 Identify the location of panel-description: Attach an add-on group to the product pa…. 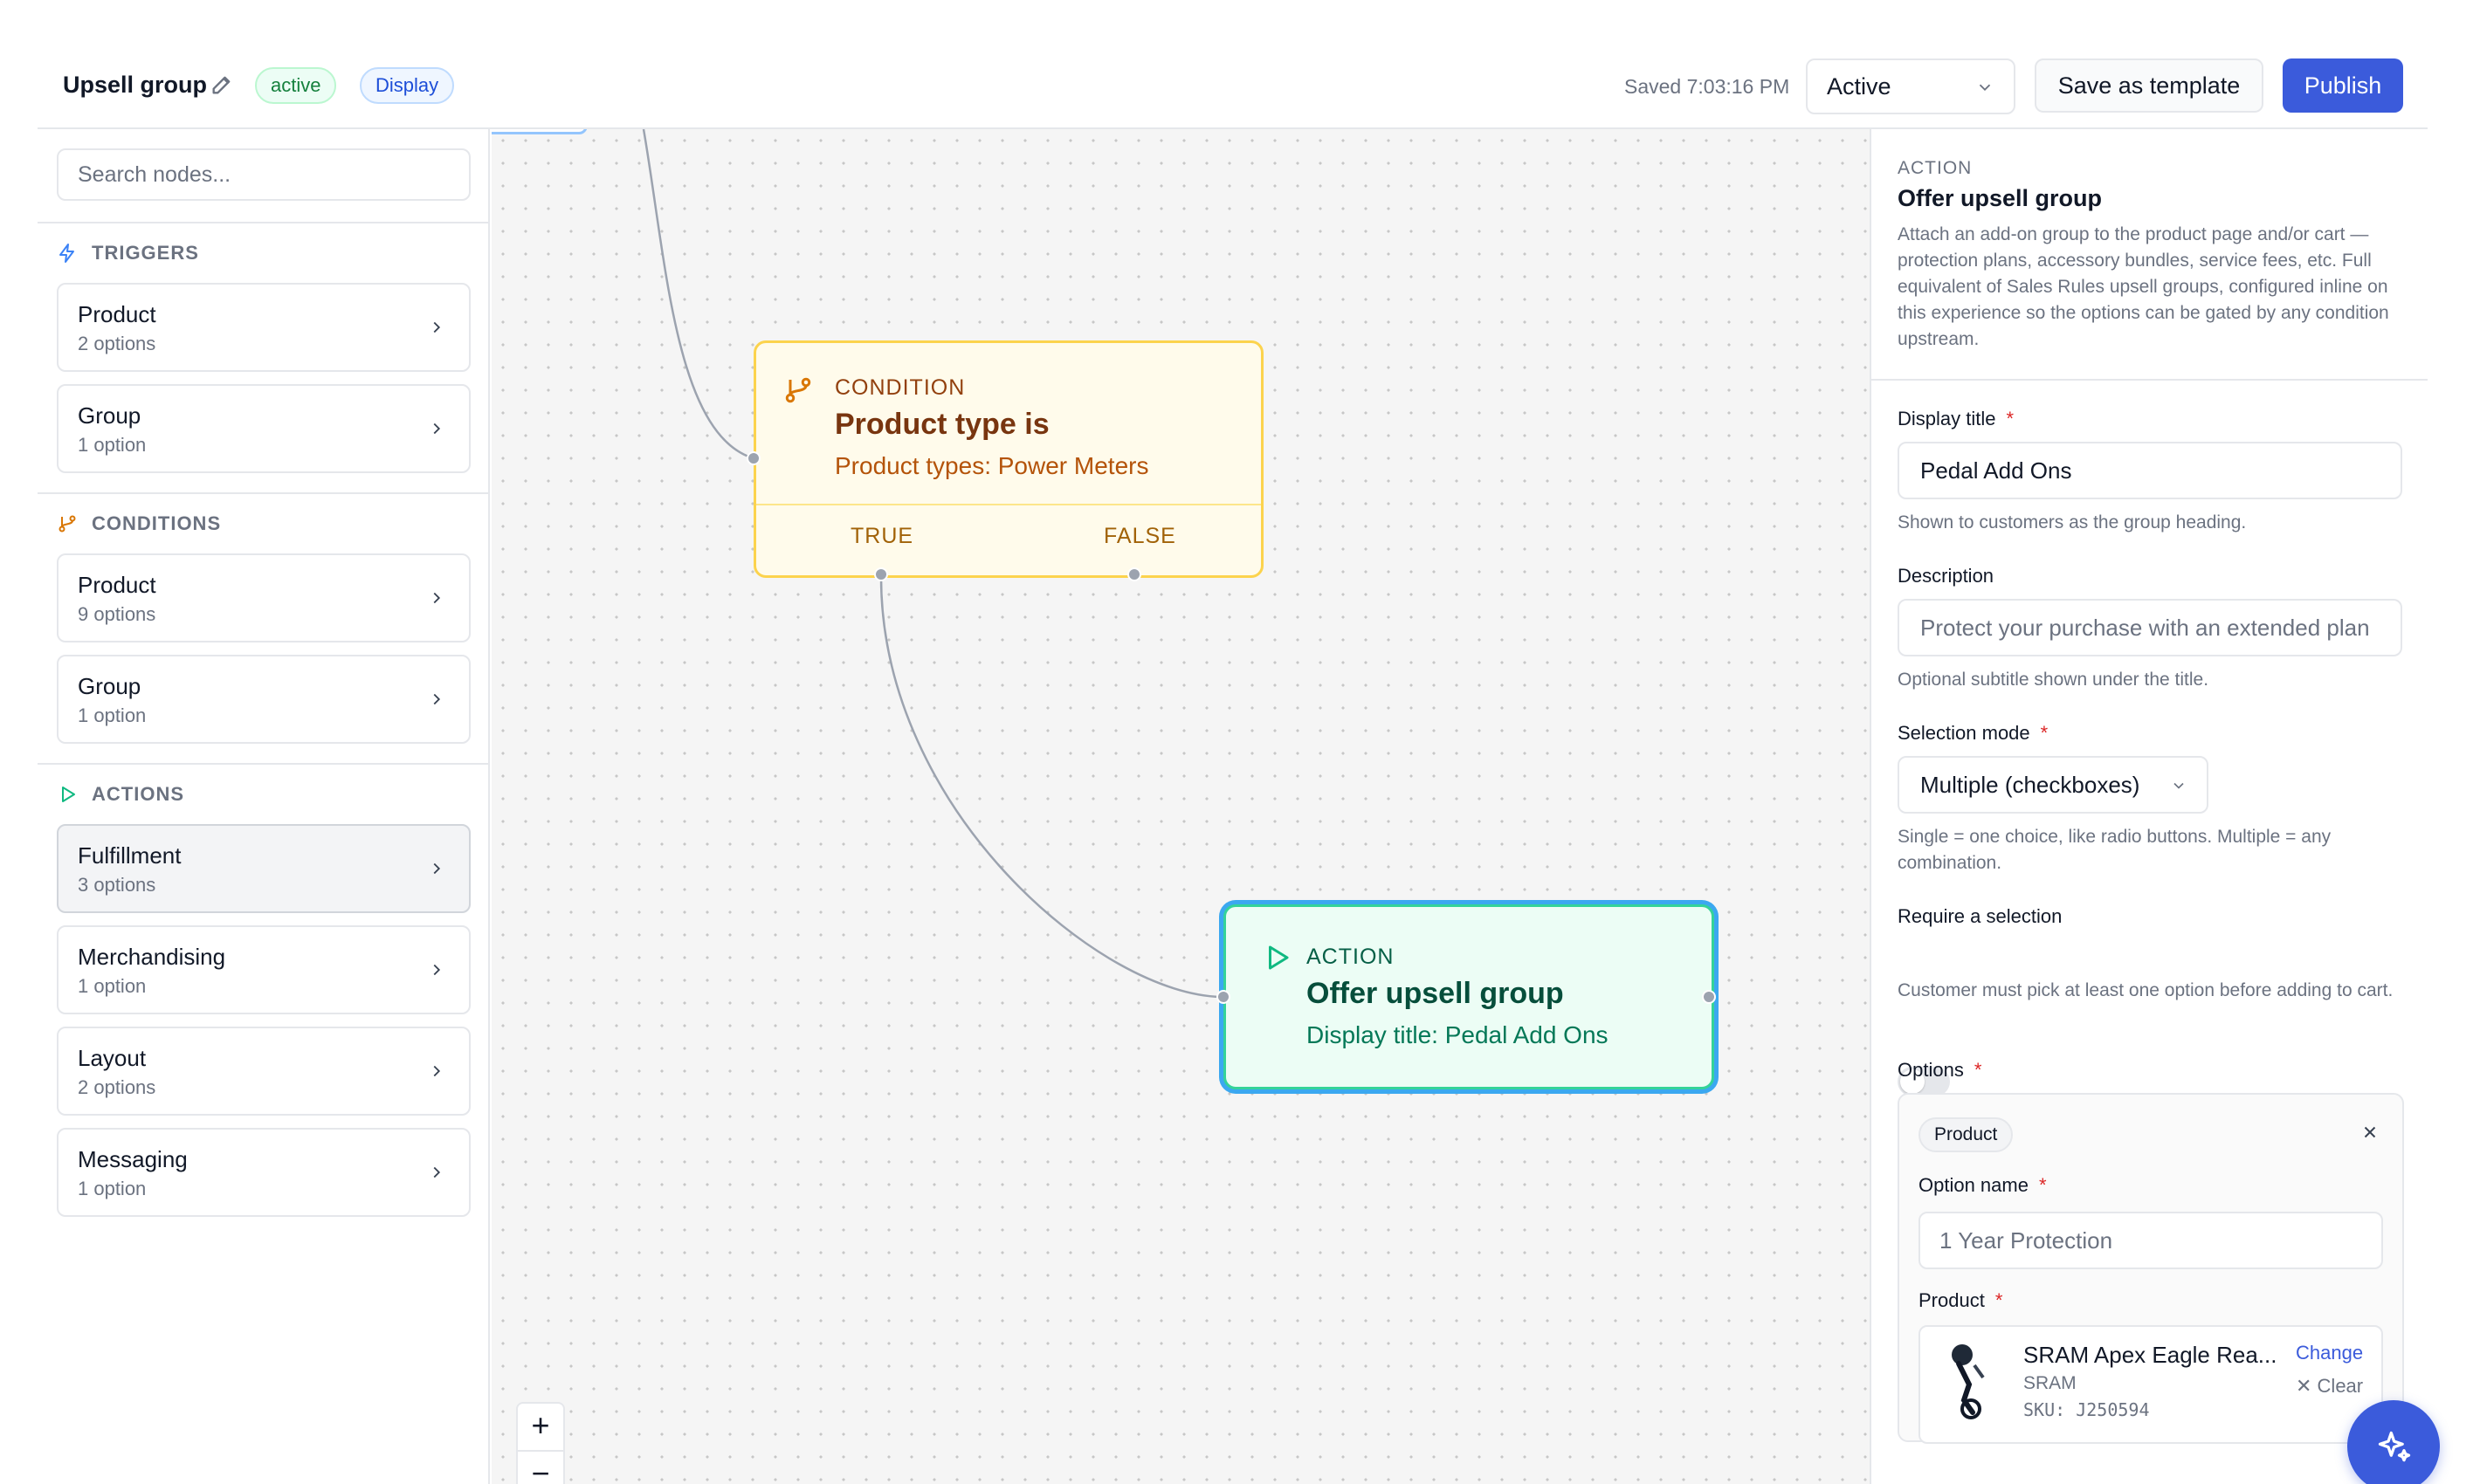
(2143, 286).